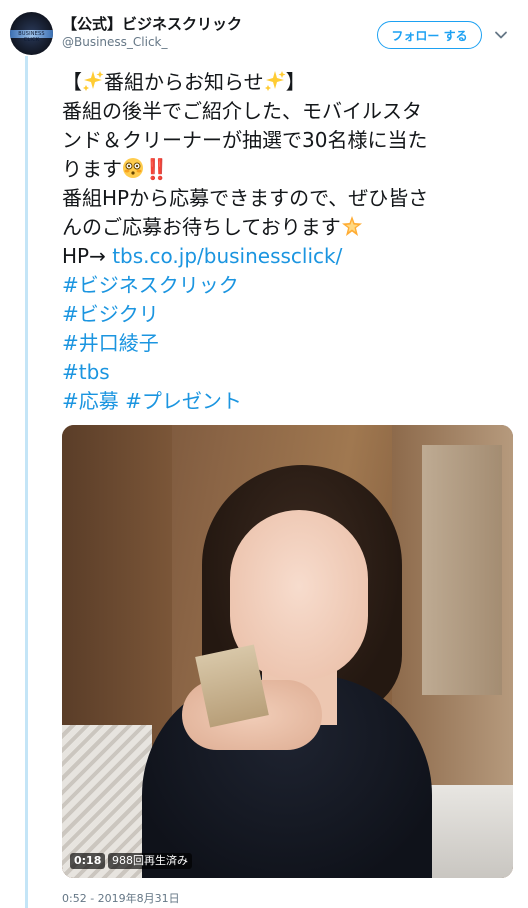 The image size is (528, 908). Describe the element at coordinates (90, 401) in the screenshot. I see `hashtag-link: #応募` at that location.